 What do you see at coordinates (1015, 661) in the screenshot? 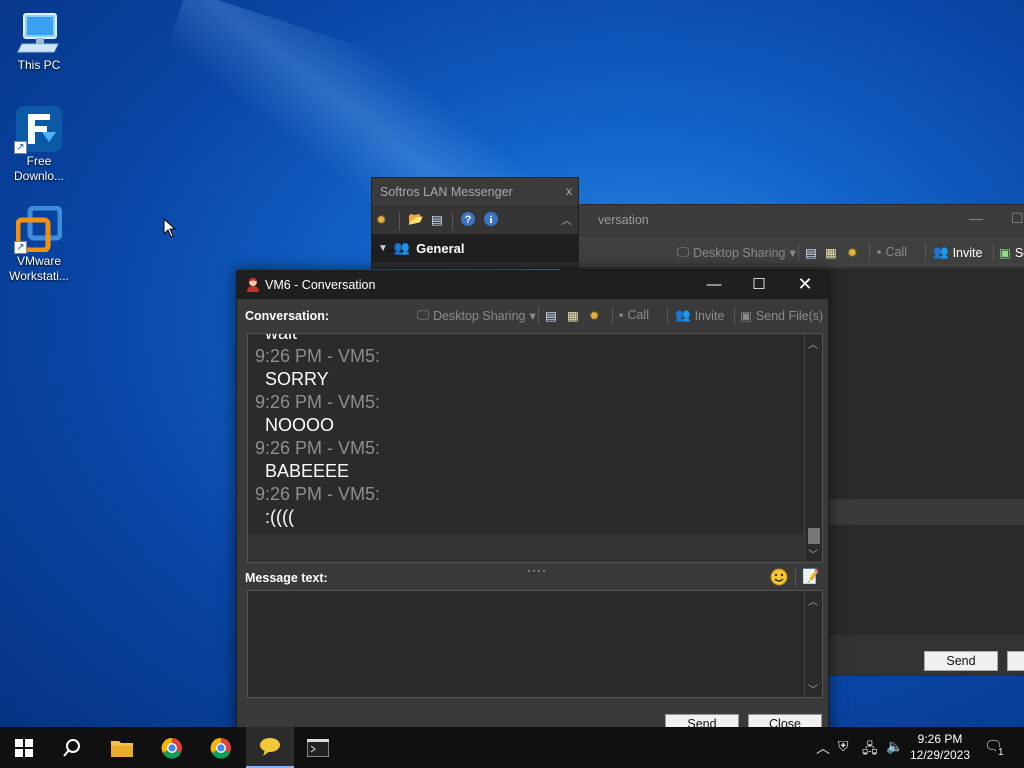
I see `bg-close-button` at bounding box center [1015, 661].